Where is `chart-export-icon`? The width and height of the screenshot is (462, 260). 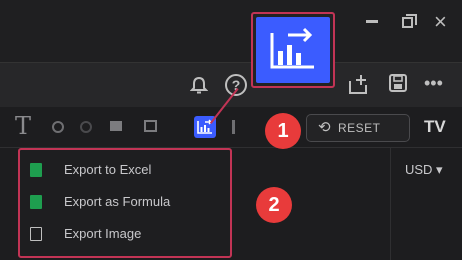
chart-export-icon is located at coordinates (292, 48).